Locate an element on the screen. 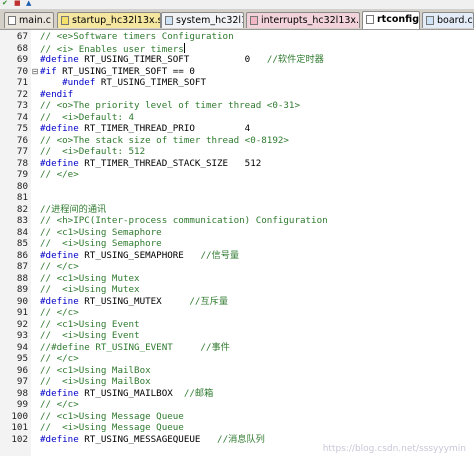  code-text: //进程间的通讯 is located at coordinates (73, 210).